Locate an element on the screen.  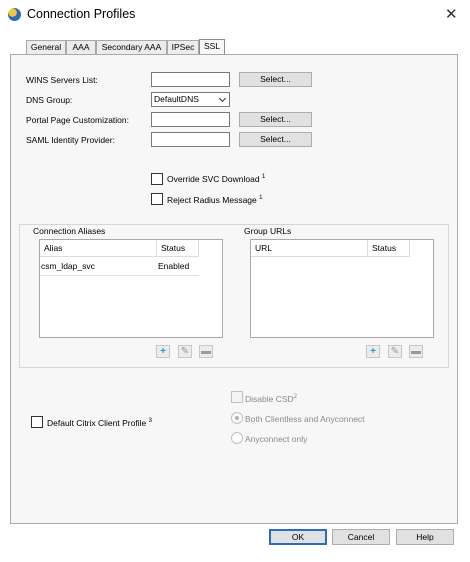
window-title: Connection Profiles is located at coordinates (81, 14).